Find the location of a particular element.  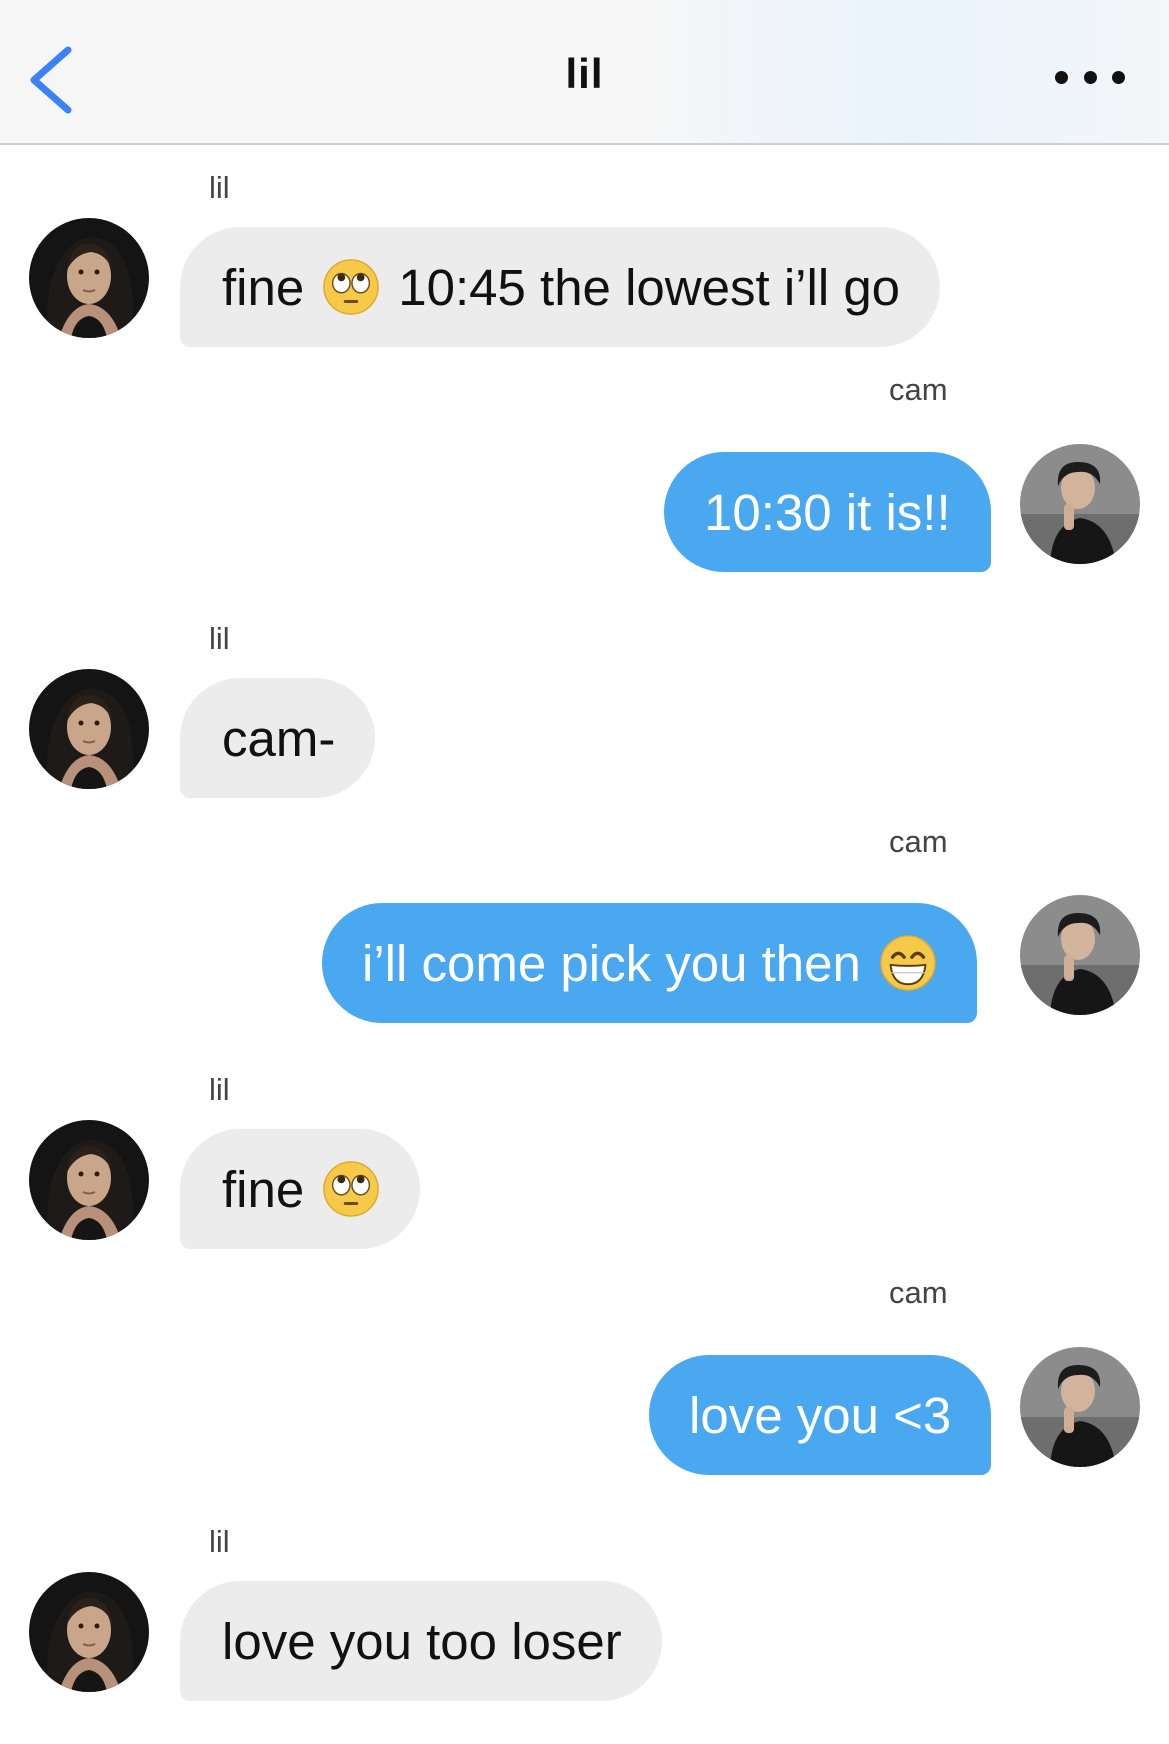

message-text: cam- is located at coordinates (279, 738).